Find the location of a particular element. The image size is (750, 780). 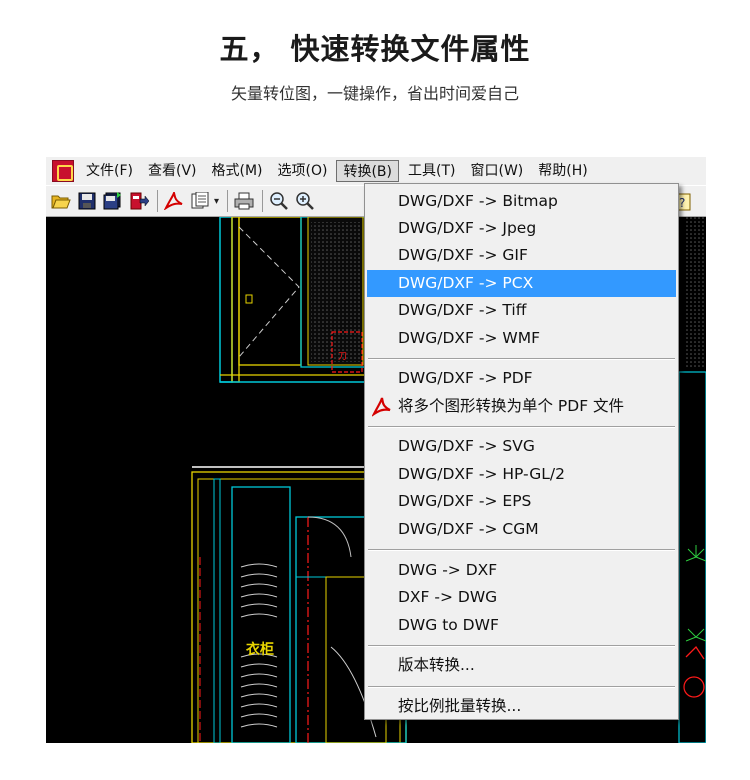

menu-item-multi-to-single-pdf: 将多个图形转换为单个 PDF 文件 is located at coordinates (521, 406).